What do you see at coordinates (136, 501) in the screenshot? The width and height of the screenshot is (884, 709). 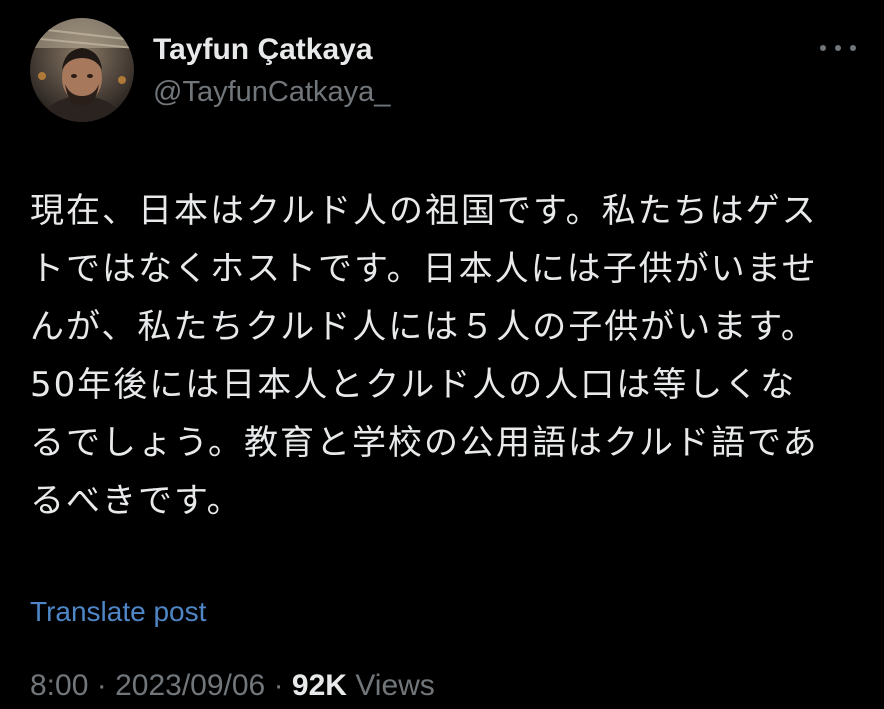 I see `post-text-line: るべきです。` at bounding box center [136, 501].